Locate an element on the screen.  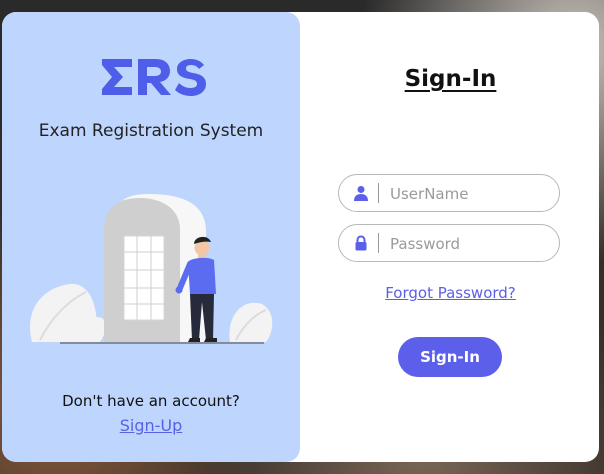
password-field is located at coordinates (449, 243).